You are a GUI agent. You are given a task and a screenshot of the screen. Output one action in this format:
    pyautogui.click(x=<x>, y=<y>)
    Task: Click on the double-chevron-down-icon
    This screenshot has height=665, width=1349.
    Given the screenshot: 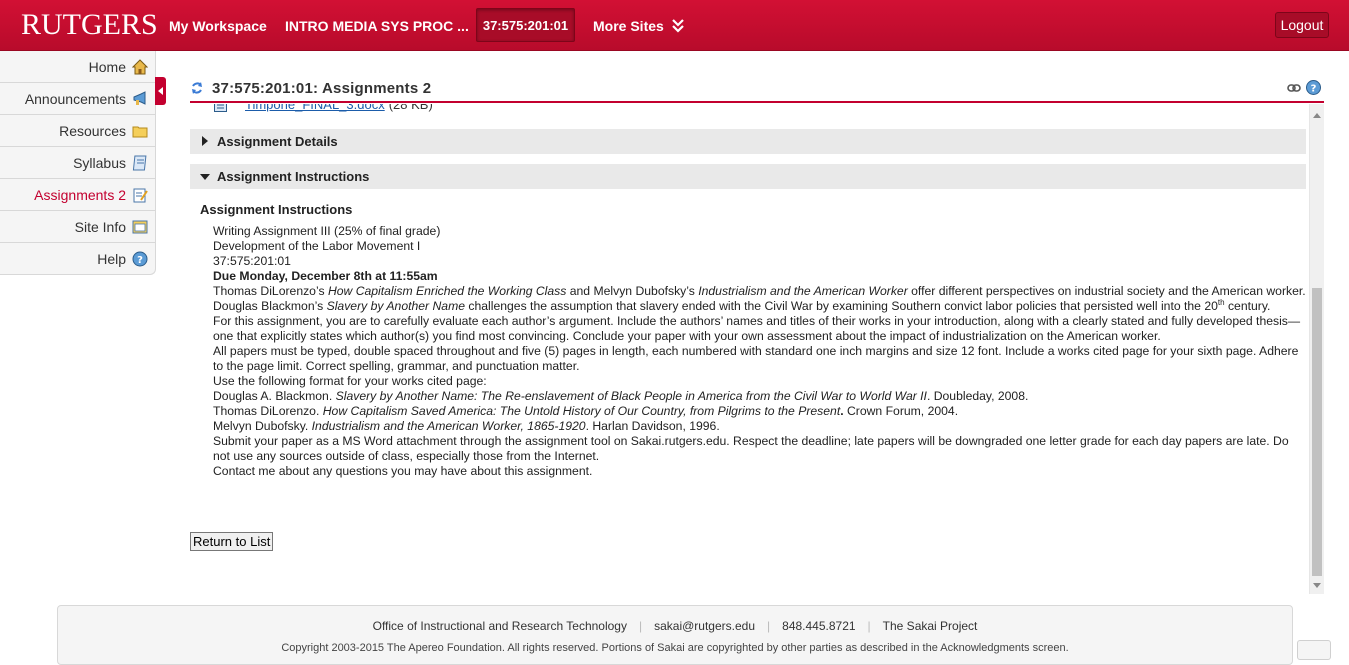 What is the action you would take?
    pyautogui.click(x=678, y=25)
    